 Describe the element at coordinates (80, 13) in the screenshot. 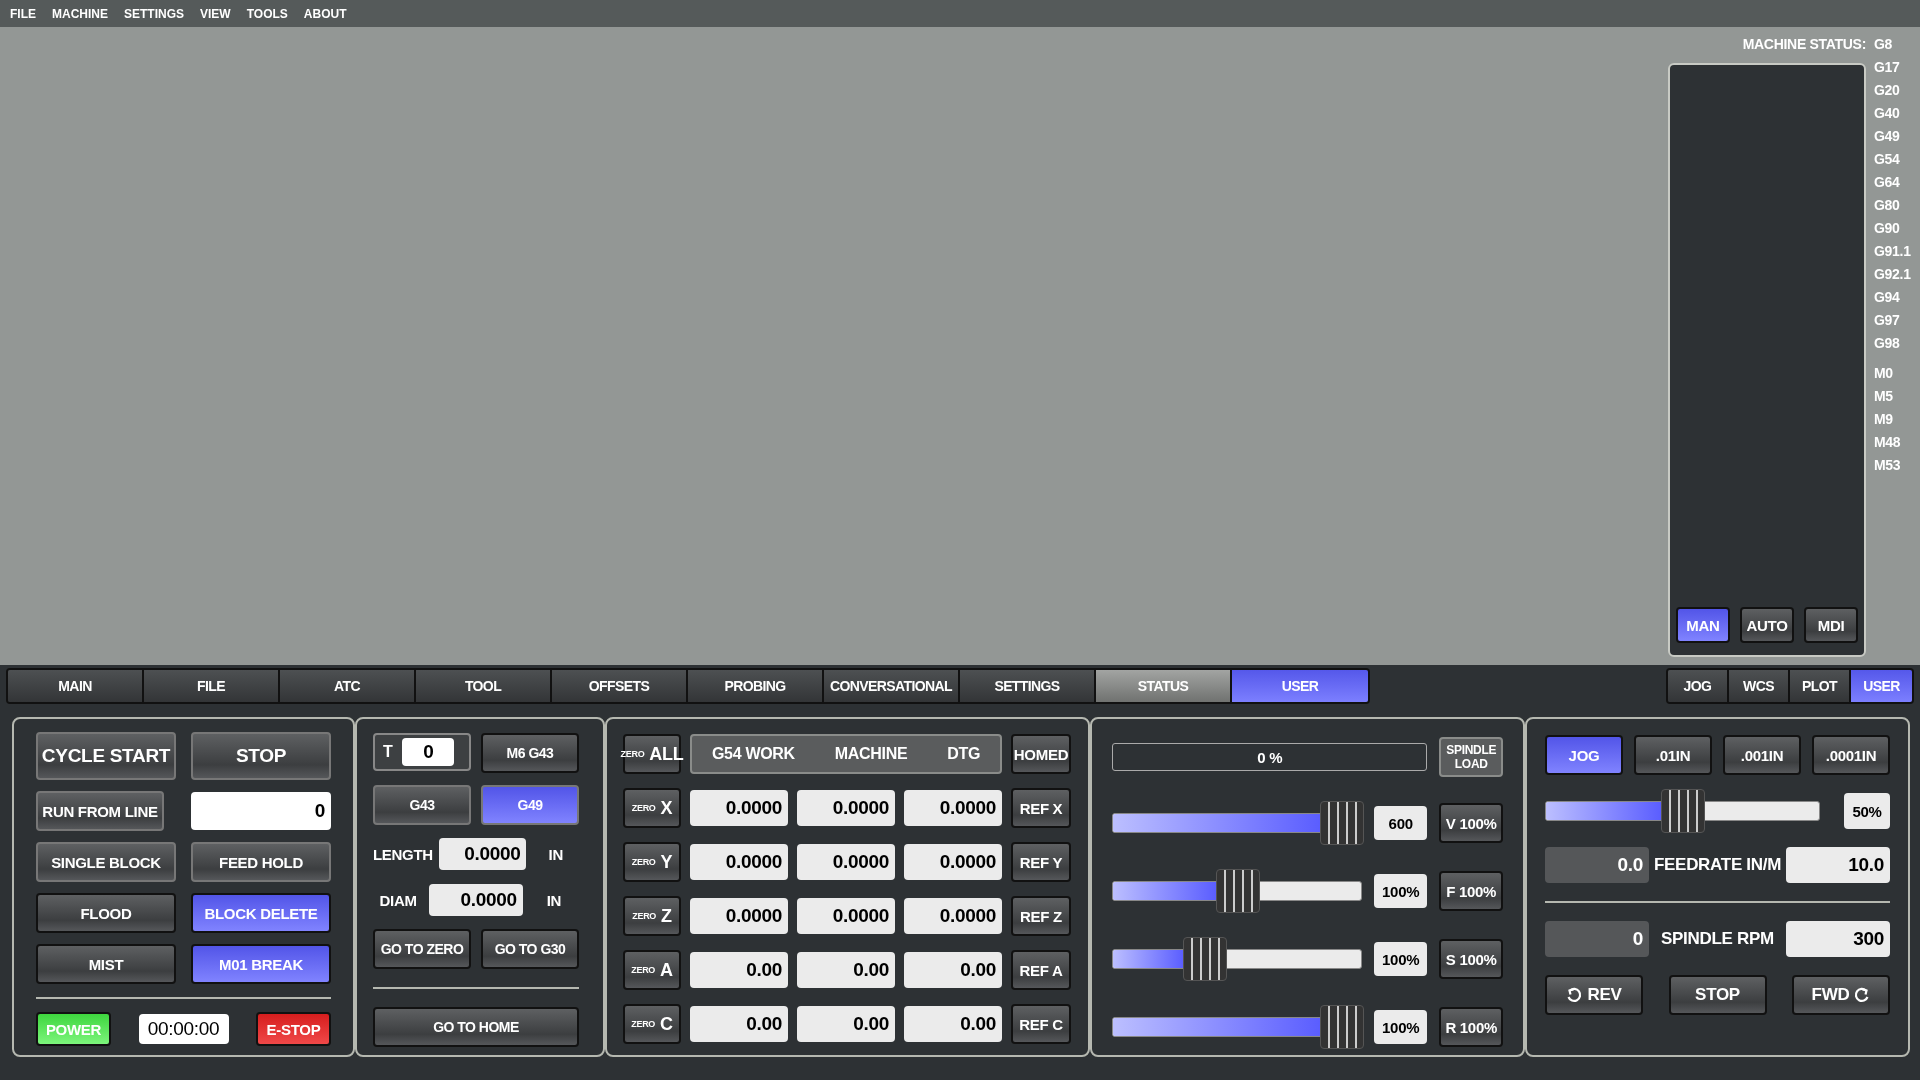

I see `menu-item: MACHINE` at that location.